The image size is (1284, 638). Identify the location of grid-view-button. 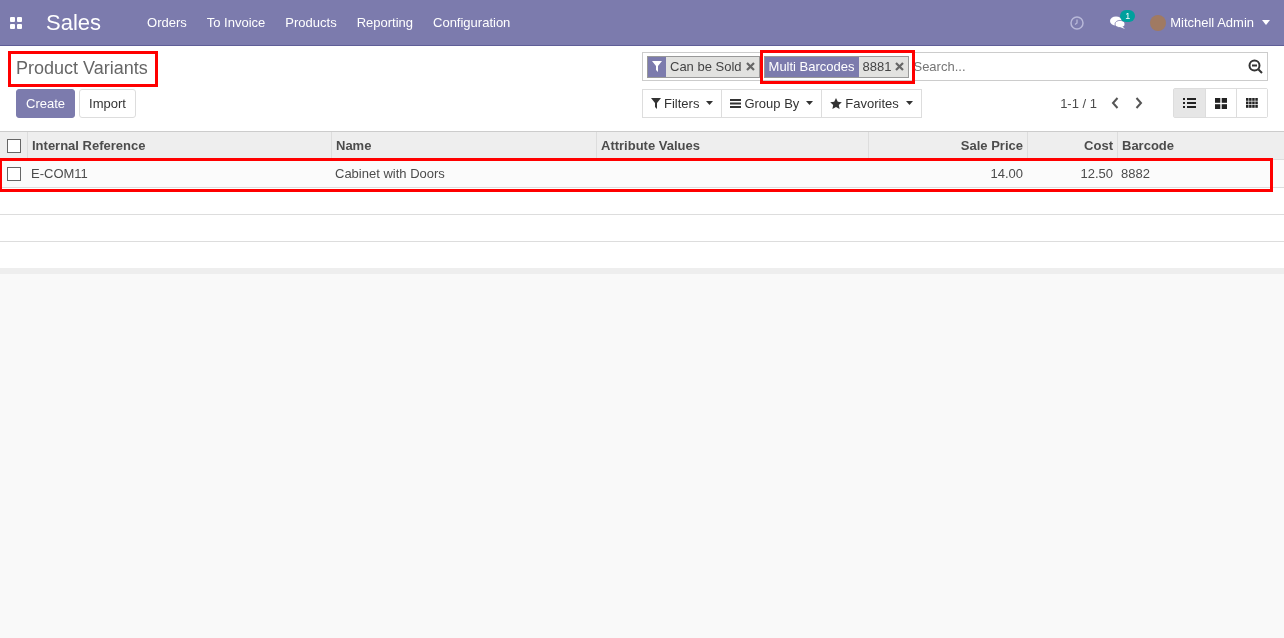
(1251, 103).